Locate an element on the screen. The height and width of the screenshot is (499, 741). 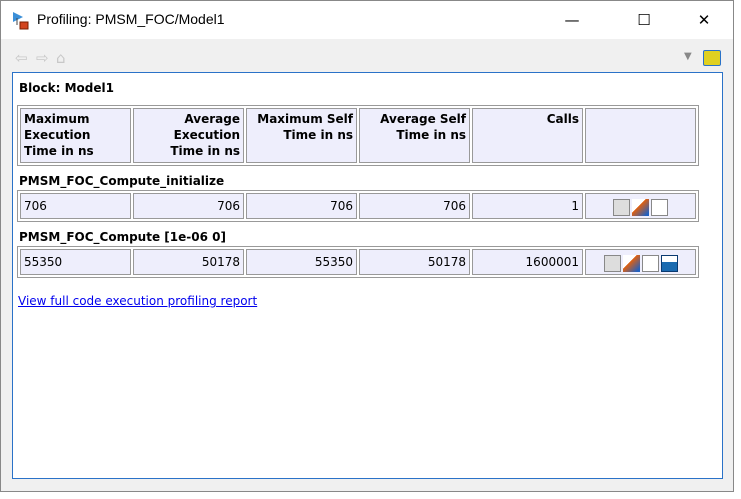
section-title: PMSM_FOC_Compute_initialize is located at coordinates (122, 181).